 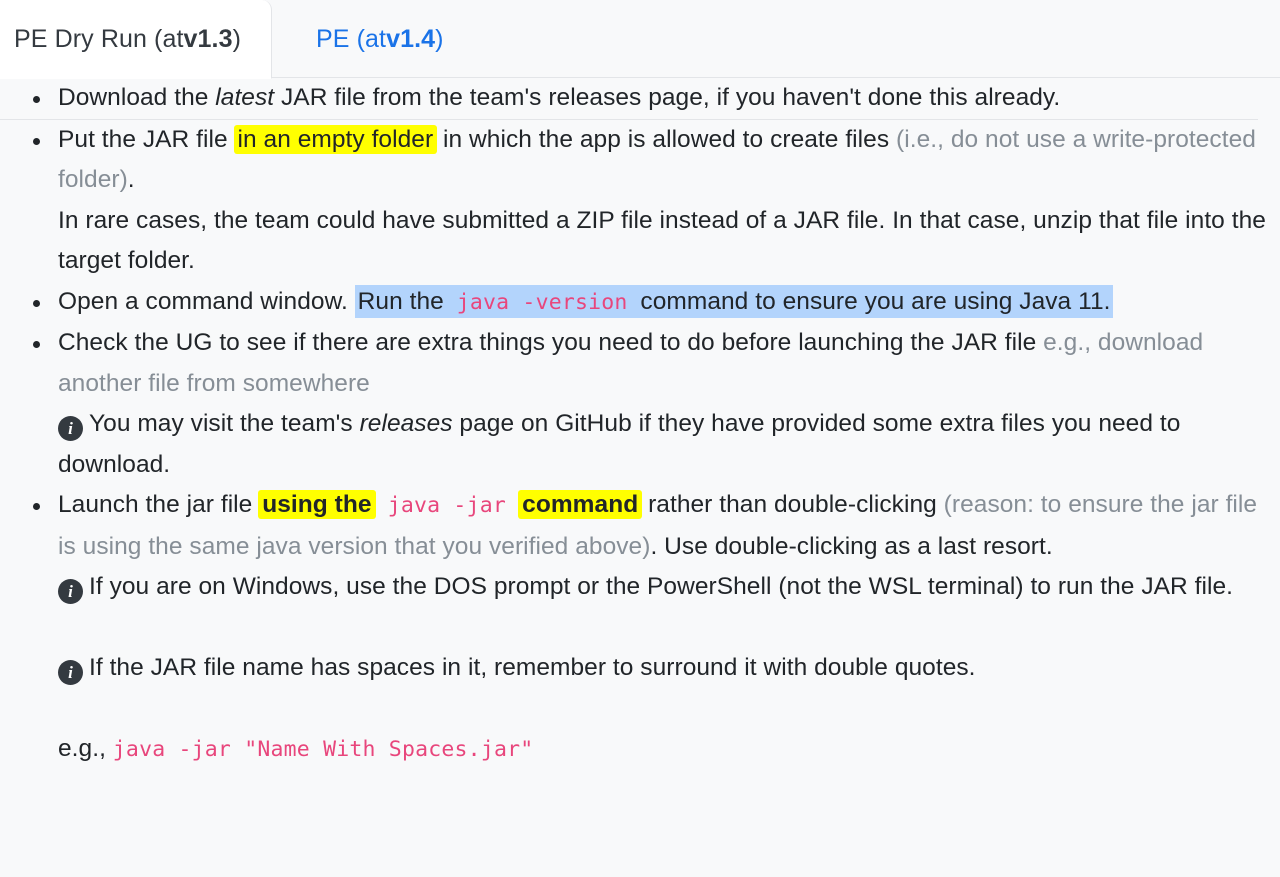 What do you see at coordinates (580, 504) in the screenshot?
I see `highlight-command: command` at bounding box center [580, 504].